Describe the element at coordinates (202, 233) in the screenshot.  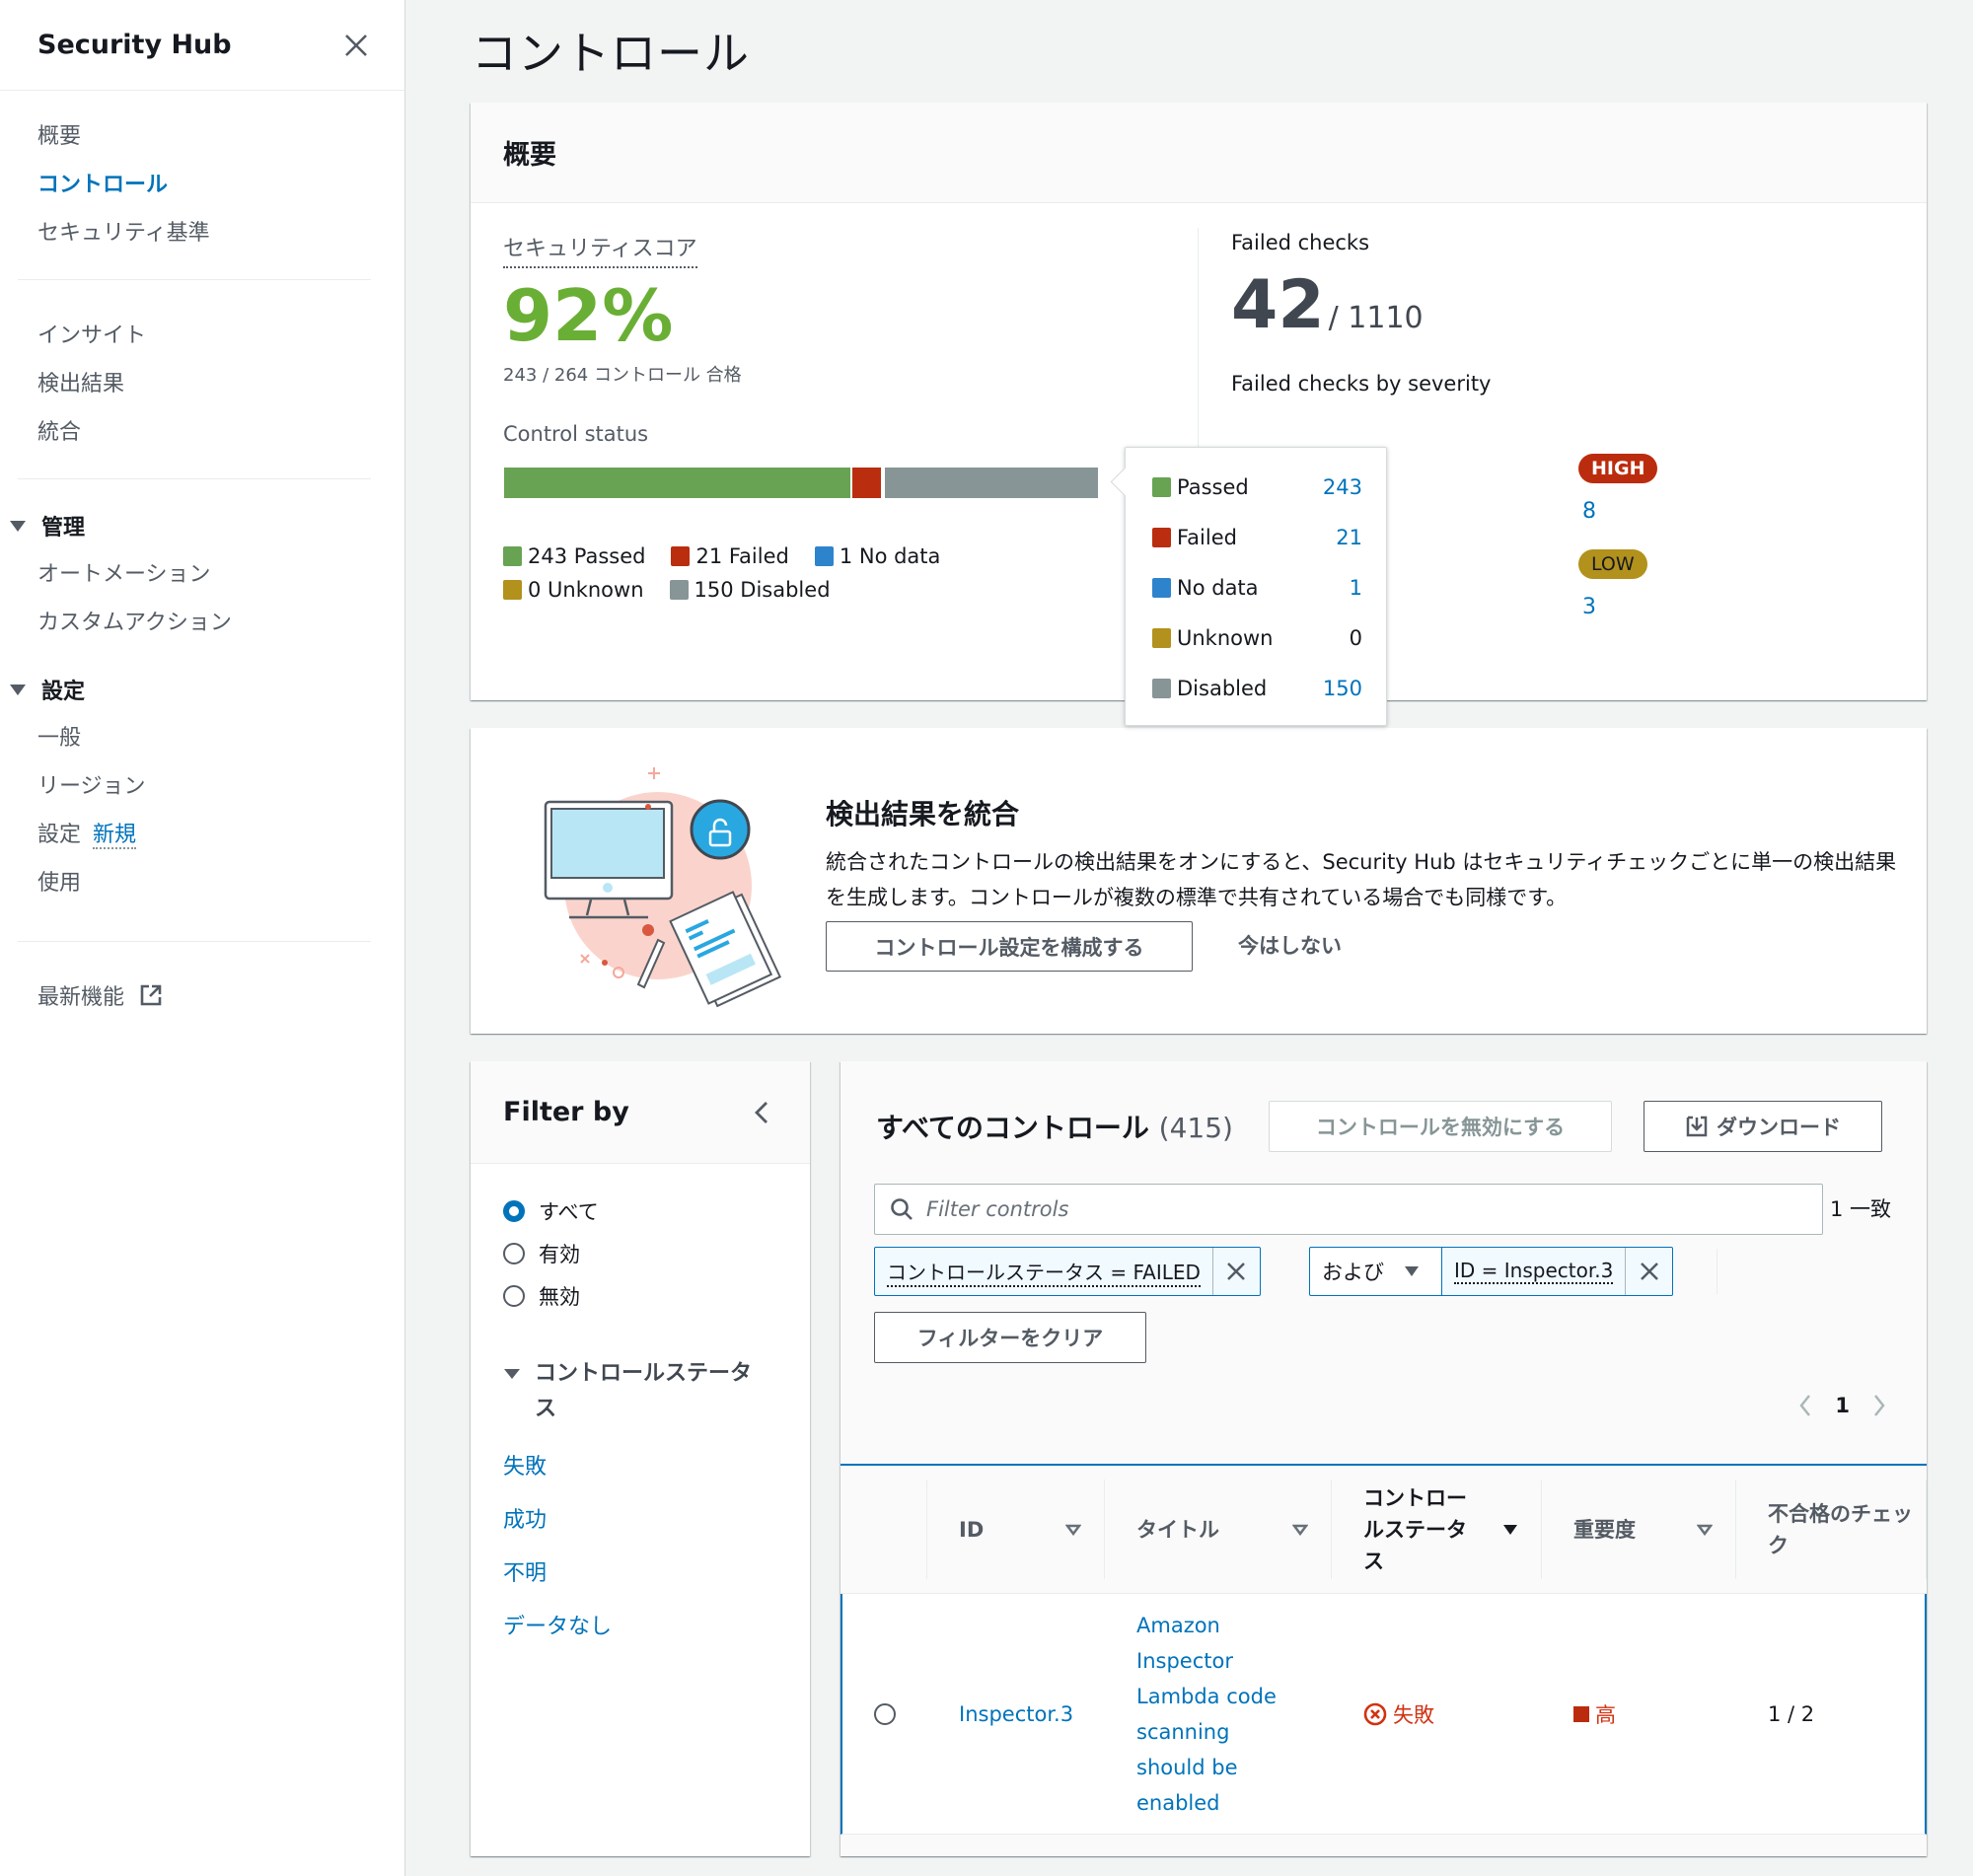
I see `sidebar-item-security-standards: セキュリティ基準` at that location.